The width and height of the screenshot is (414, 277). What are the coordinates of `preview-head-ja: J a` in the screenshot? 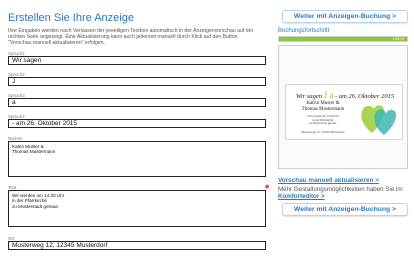 It's located at (328, 95).